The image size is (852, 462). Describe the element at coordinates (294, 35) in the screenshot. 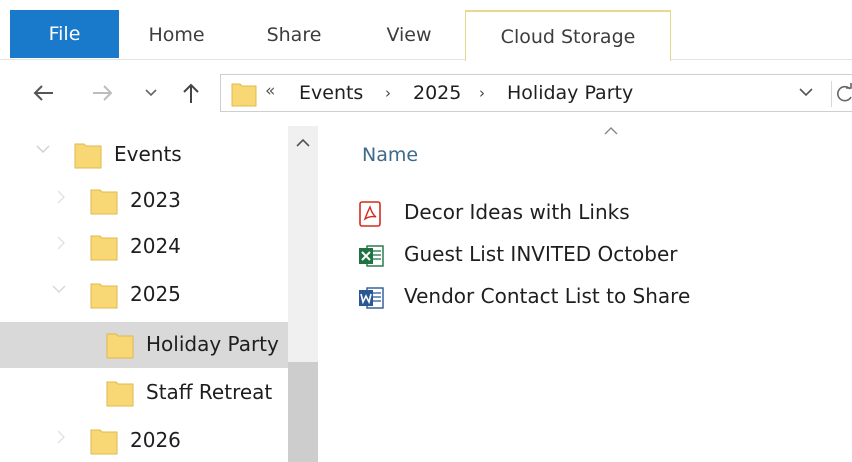

I see `tab-share: Share` at that location.